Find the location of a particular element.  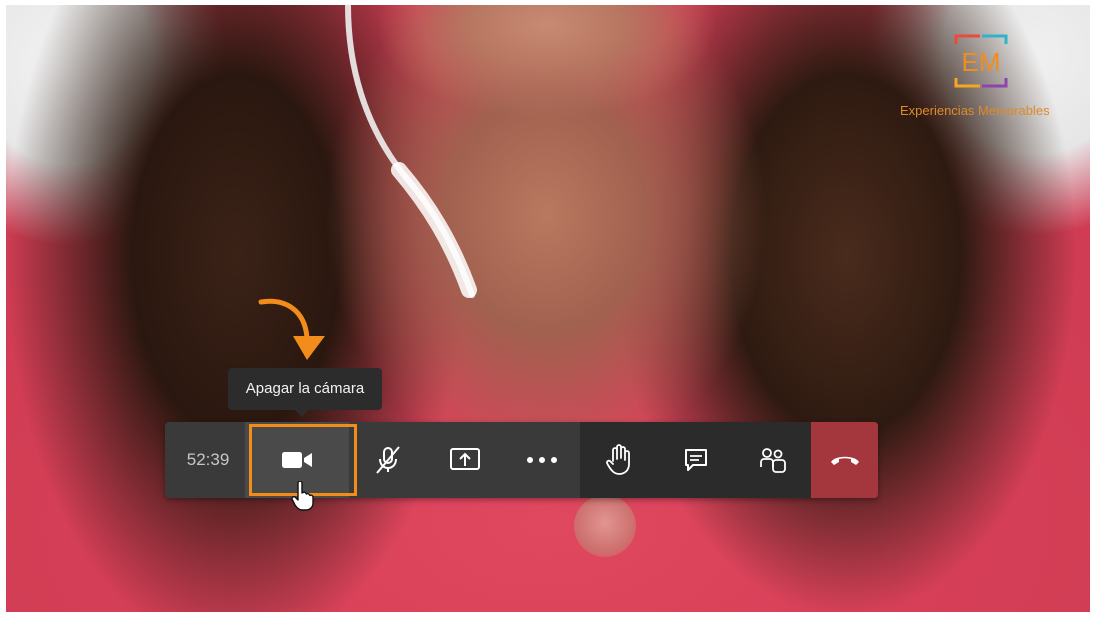

hang-up-button is located at coordinates (844, 460).